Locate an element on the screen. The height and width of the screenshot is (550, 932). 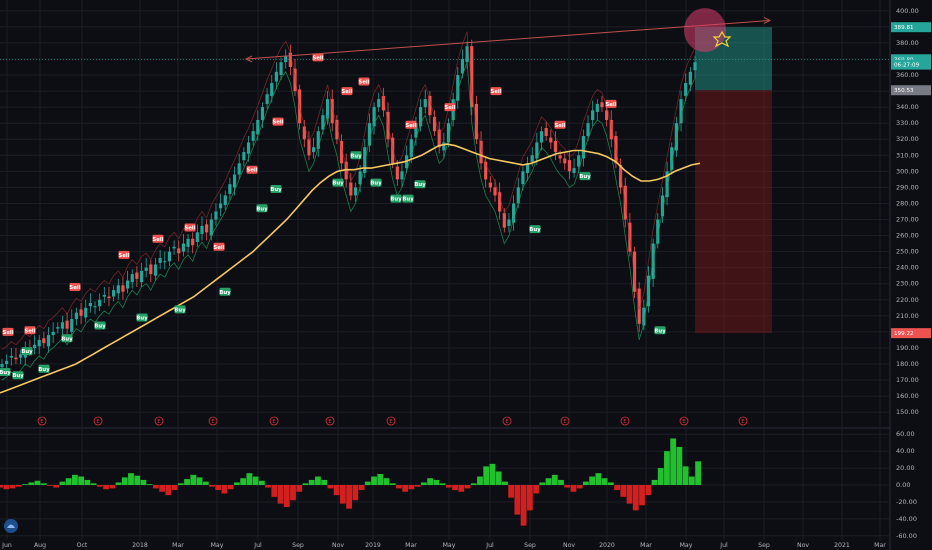
y-tick-label: 380.00 is located at coordinates (907, 43).